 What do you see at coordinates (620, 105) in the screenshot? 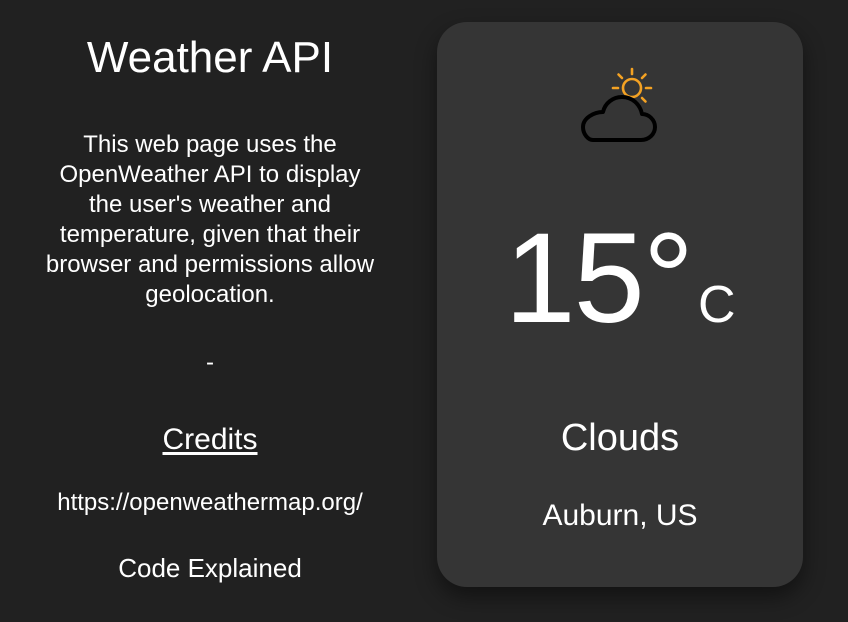
I see `partly-cloudy-icon` at bounding box center [620, 105].